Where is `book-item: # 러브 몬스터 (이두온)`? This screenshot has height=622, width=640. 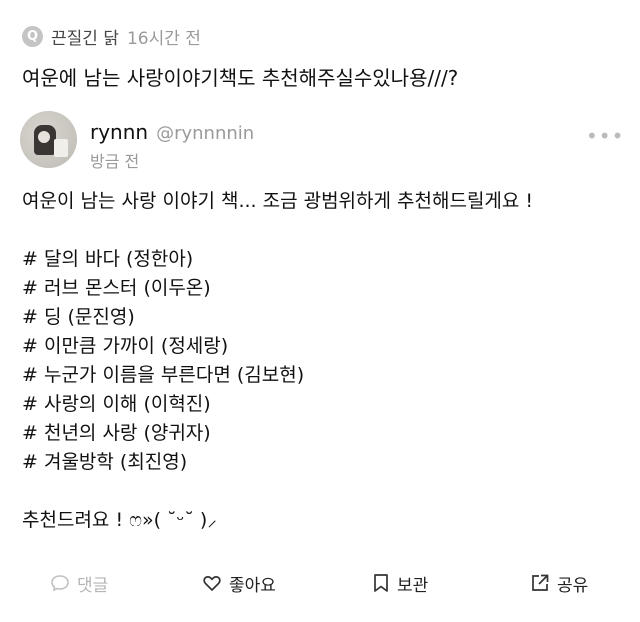
book-item: # 러브 몬스터 (이두온) is located at coordinates (116, 288).